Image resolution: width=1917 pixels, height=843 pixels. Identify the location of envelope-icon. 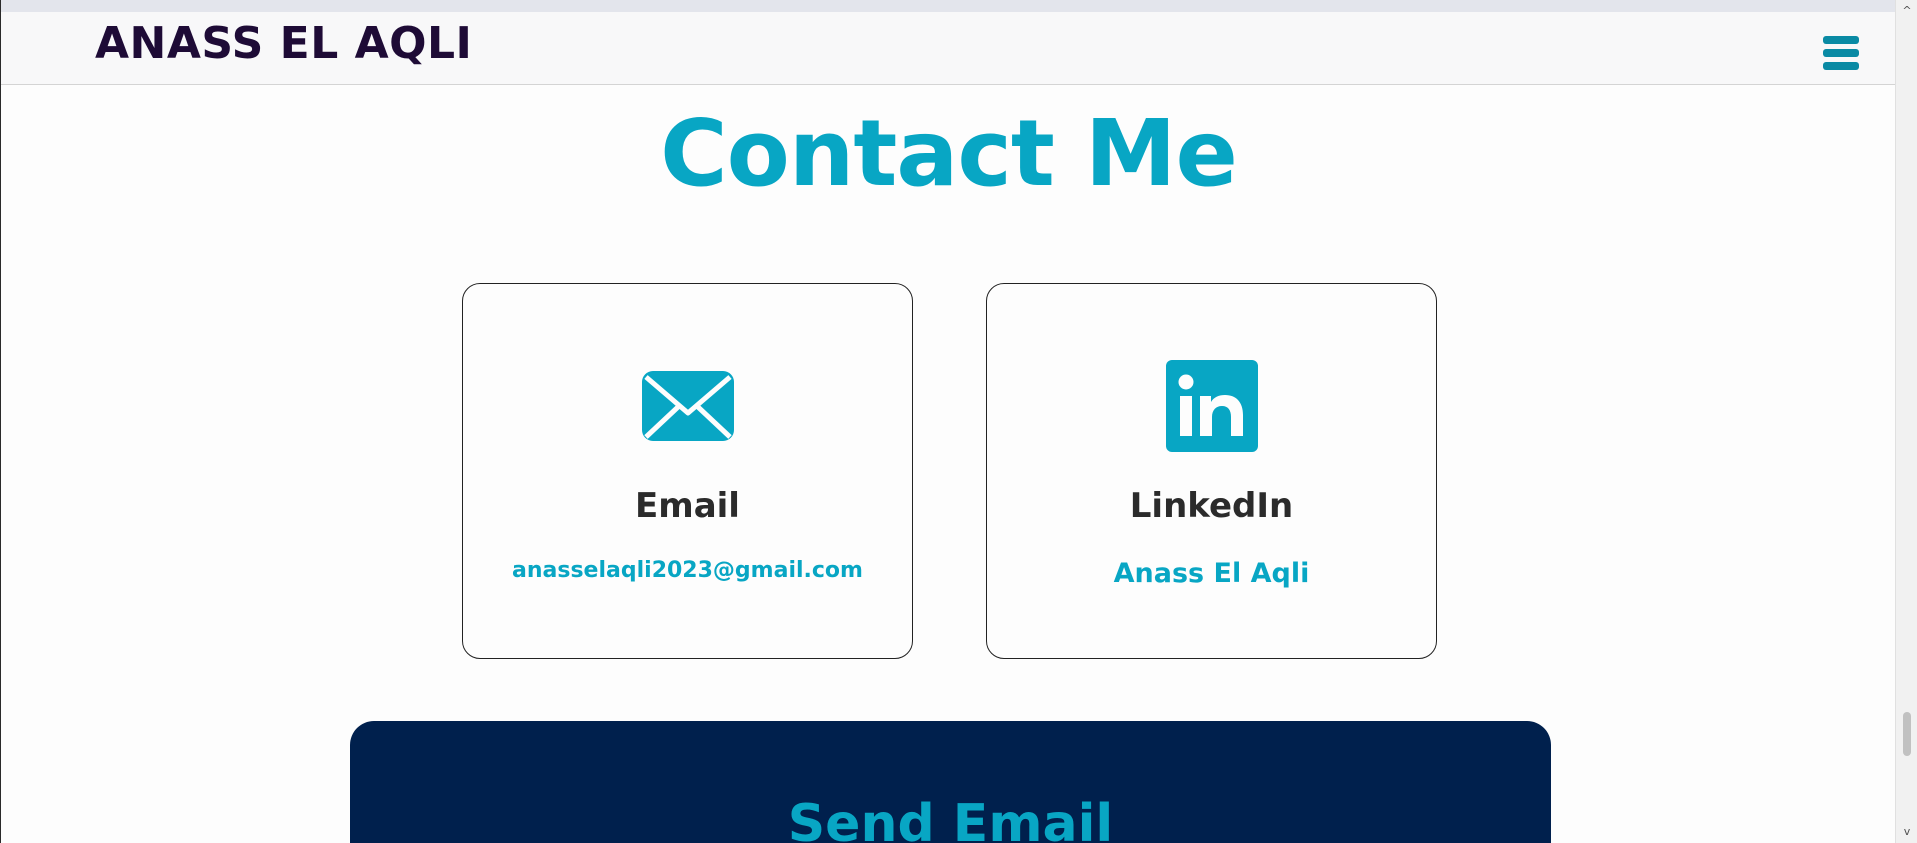
(687, 406).